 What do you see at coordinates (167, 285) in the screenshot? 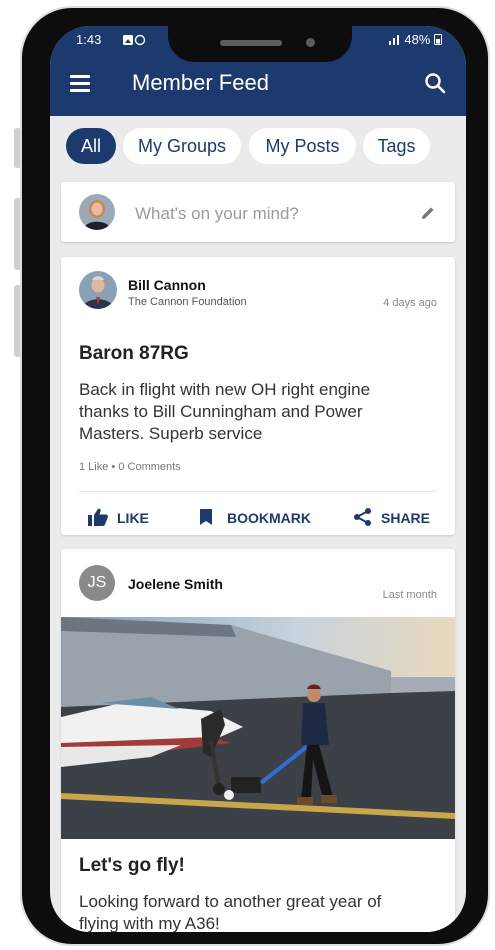
I see `post-author: Bill Cannon` at bounding box center [167, 285].